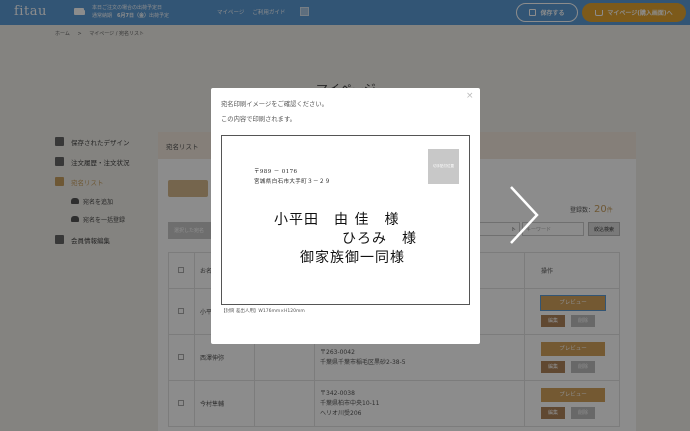 The width and height of the screenshot is (690, 431). Describe the element at coordinates (337, 220) in the screenshot. I see `recipient-name-1: 小平田 由 佳 様` at that location.